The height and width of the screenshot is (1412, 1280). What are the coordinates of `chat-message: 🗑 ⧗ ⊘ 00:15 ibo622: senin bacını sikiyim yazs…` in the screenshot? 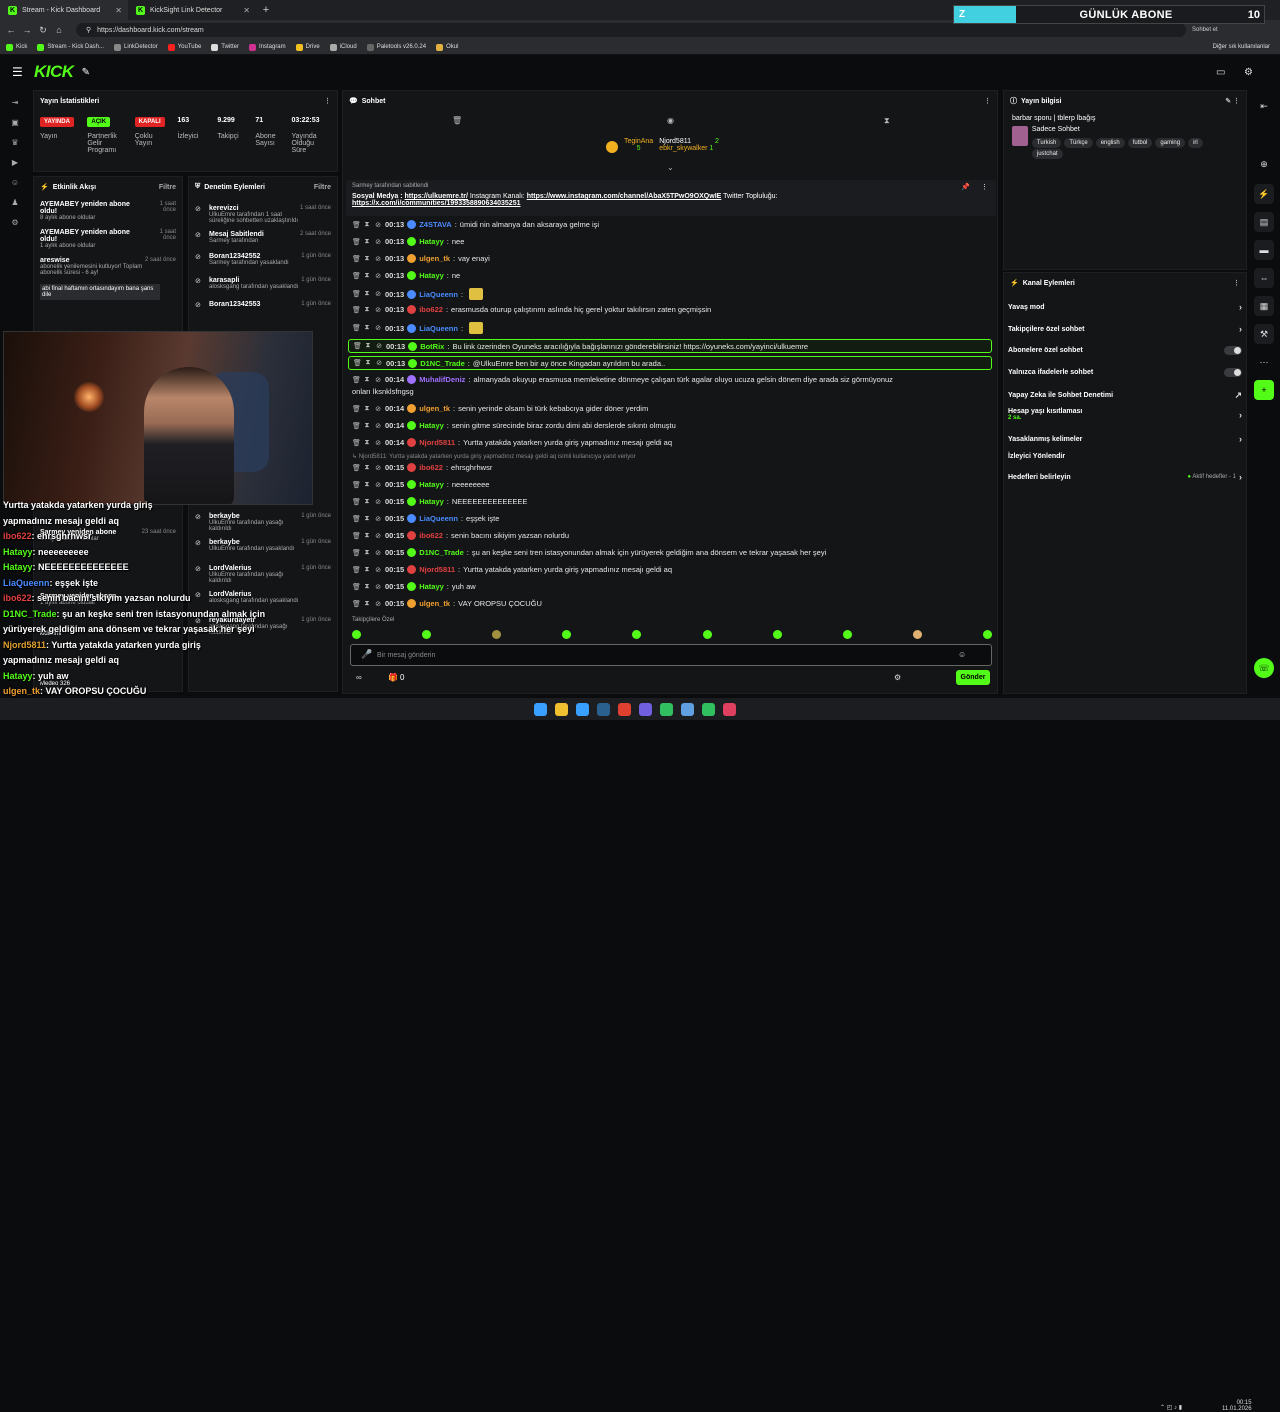 It's located at (672, 535).